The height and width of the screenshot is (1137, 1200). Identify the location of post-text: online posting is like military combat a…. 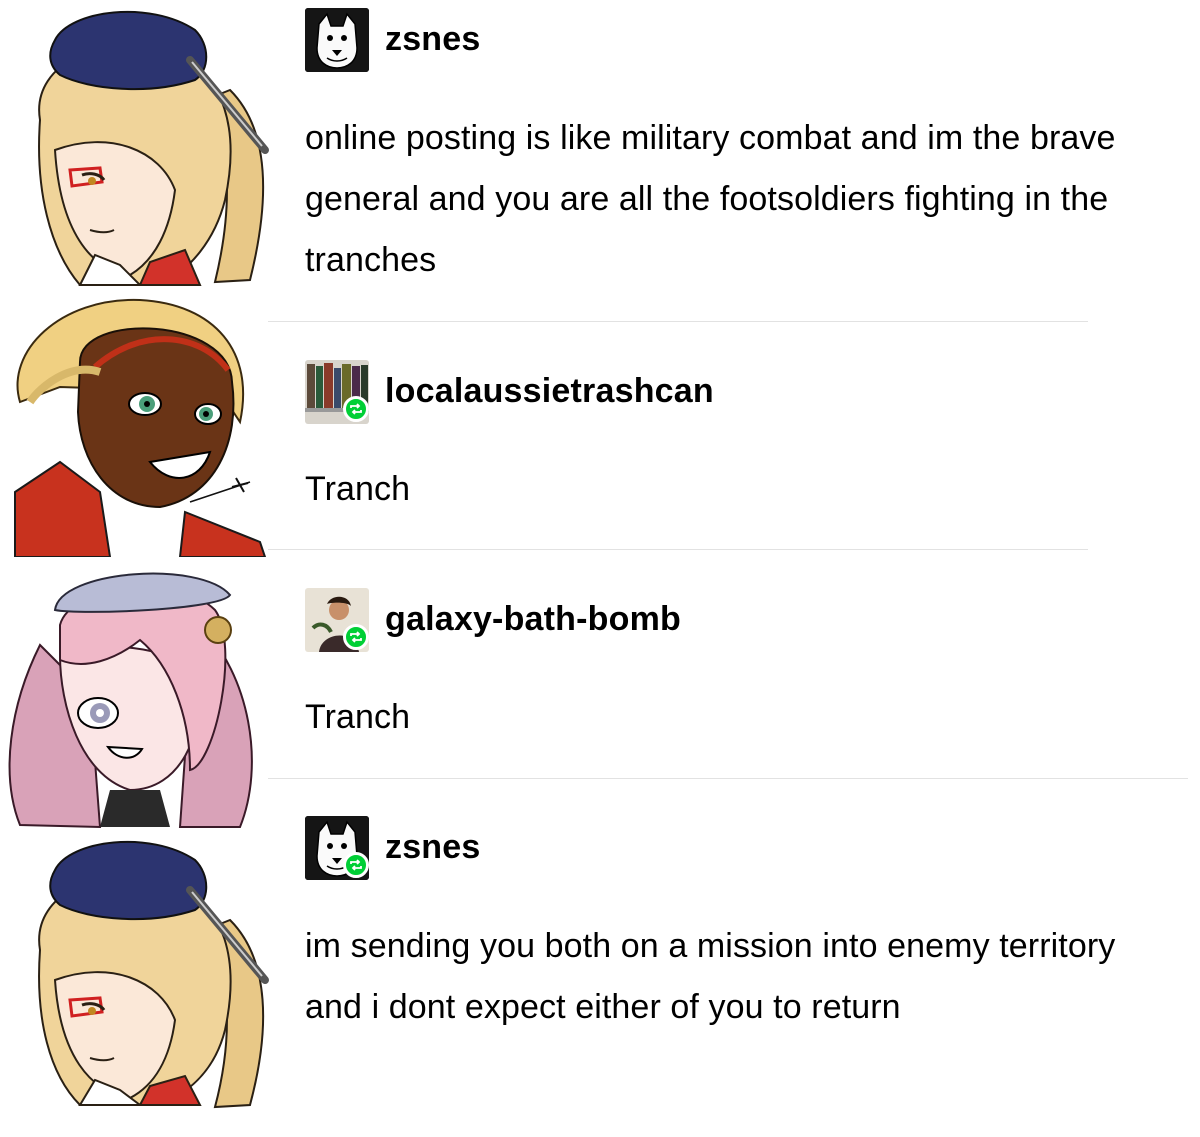
(710, 199).